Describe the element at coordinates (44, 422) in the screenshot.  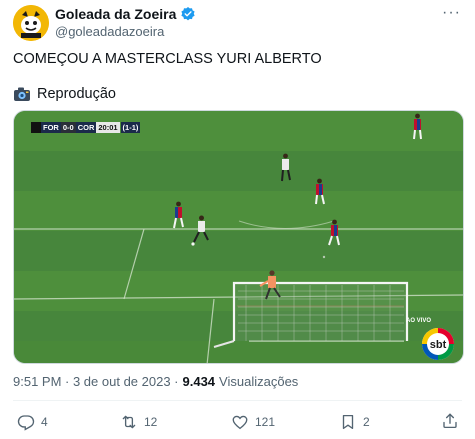
I see `reply-count: 4` at that location.